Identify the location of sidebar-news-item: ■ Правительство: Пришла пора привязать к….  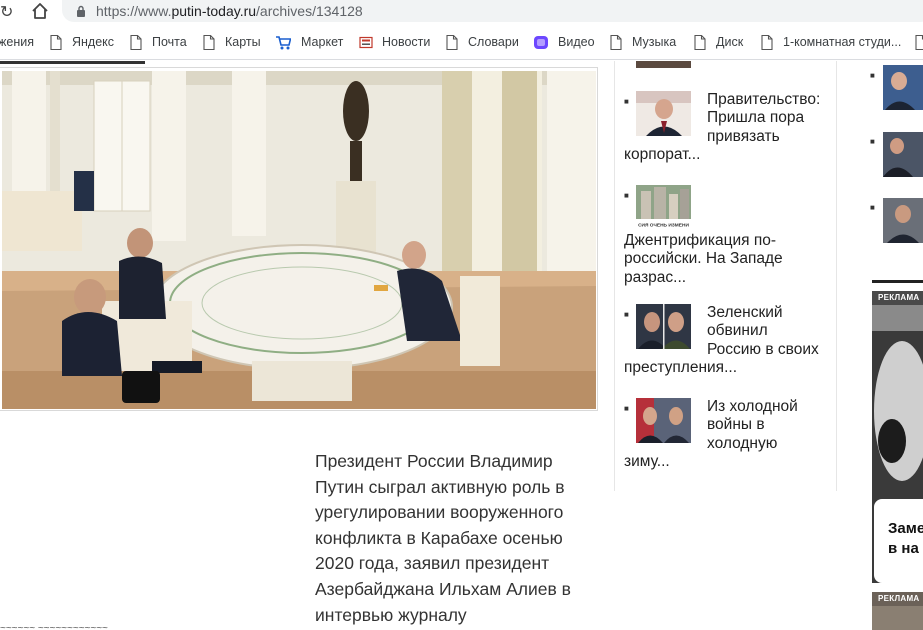
(724, 128).